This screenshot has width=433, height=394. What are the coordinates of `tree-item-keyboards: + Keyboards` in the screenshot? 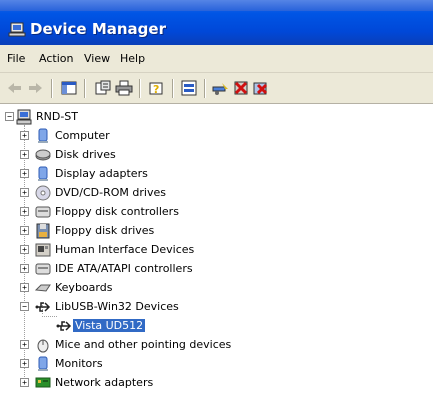 It's located at (150, 288).